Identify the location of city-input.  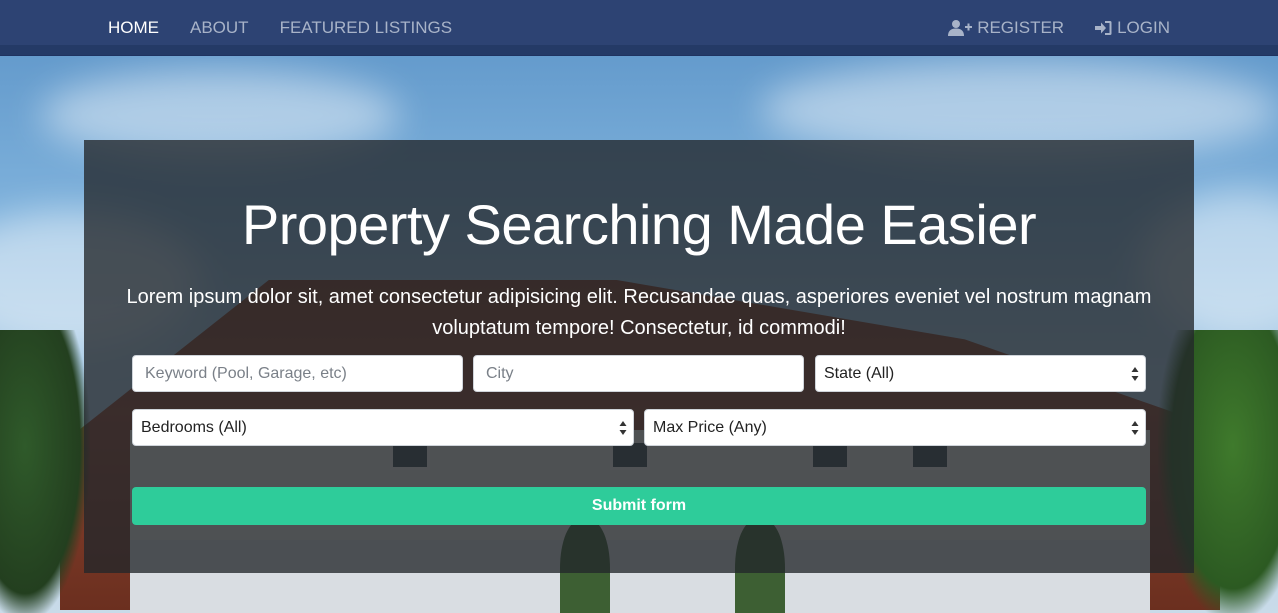
(638, 373).